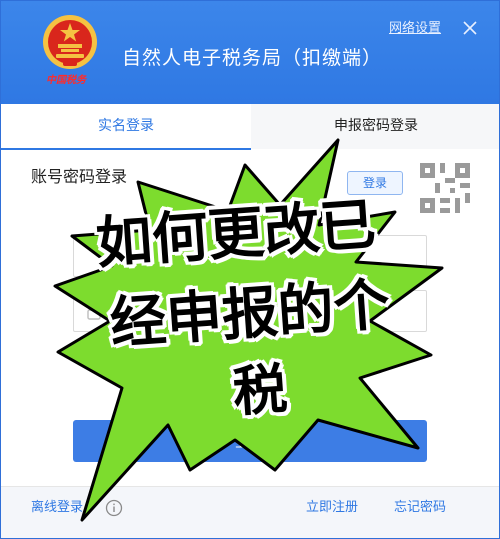  What do you see at coordinates (375, 183) in the screenshot?
I see `login-tag: 登录` at bounding box center [375, 183].